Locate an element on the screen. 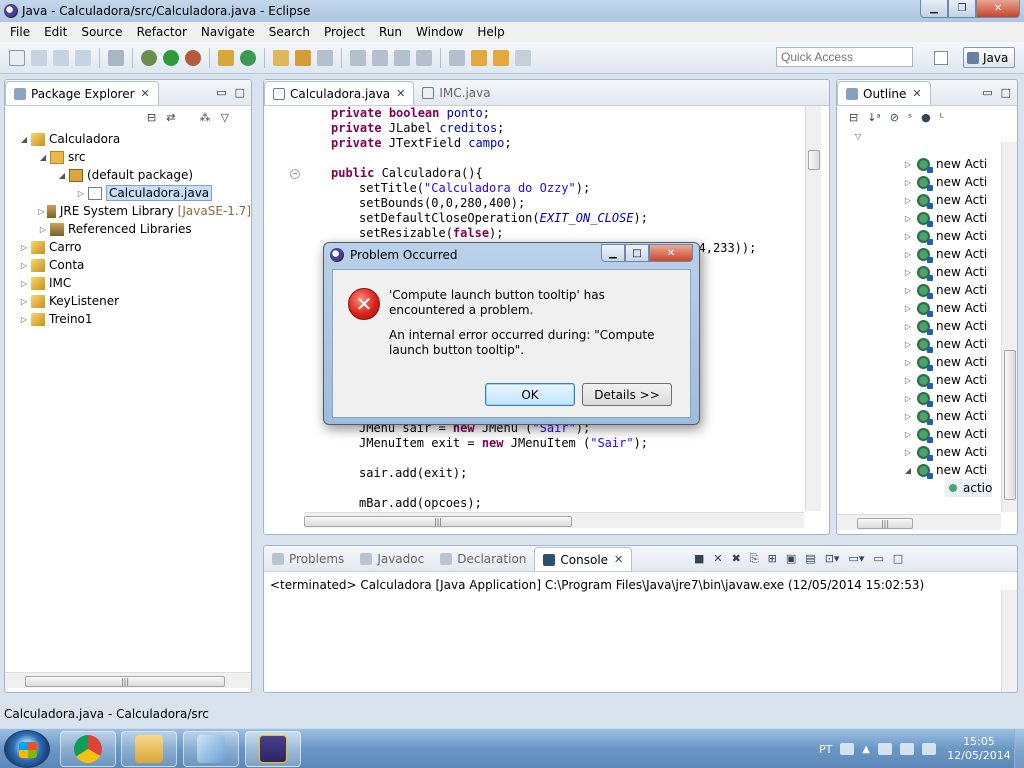 Image resolution: width=1024 pixels, height=768 pixels. language-indicator: PT is located at coordinates (825, 749).